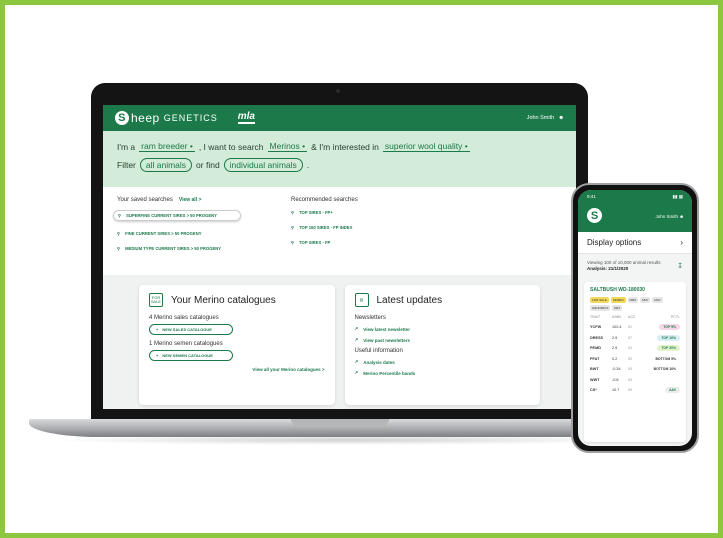  What do you see at coordinates (156, 300) in the screenshot?
I see `for-sale-icon: FOR SALE` at bounding box center [156, 300].